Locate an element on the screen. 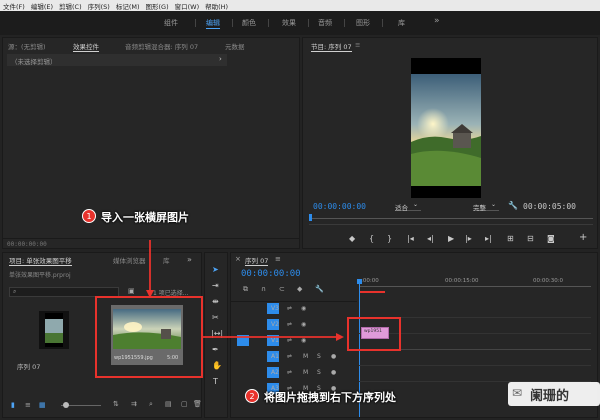 The width and height of the screenshot is (600, 420). watermark: ✉ 阑珊的 is located at coordinates (554, 394).